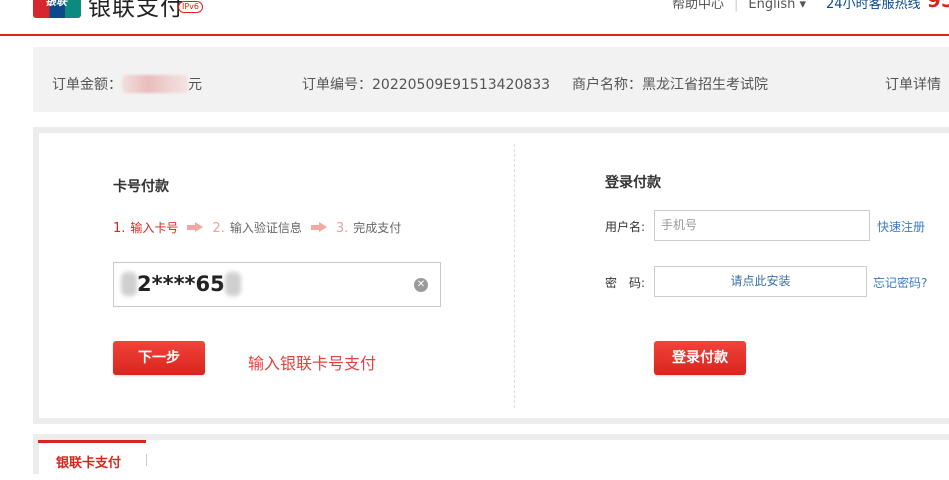 The height and width of the screenshot is (480, 949). What do you see at coordinates (901, 226) in the screenshot?
I see `quick-register-link: 快速注册` at bounding box center [901, 226].